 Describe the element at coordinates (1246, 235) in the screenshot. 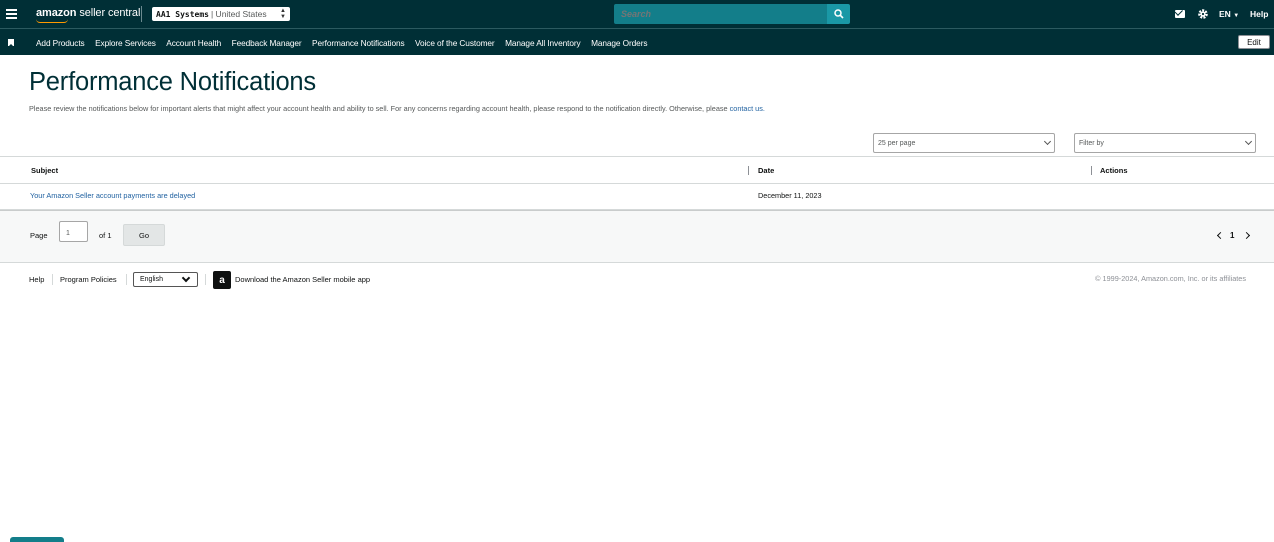

I see `chevron-right-icon` at that location.